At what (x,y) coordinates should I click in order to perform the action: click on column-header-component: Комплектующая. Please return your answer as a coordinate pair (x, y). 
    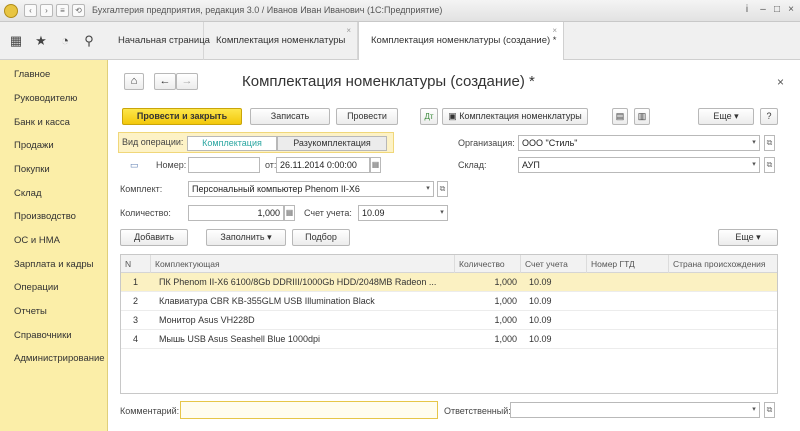
    Looking at the image, I should click on (303, 264).